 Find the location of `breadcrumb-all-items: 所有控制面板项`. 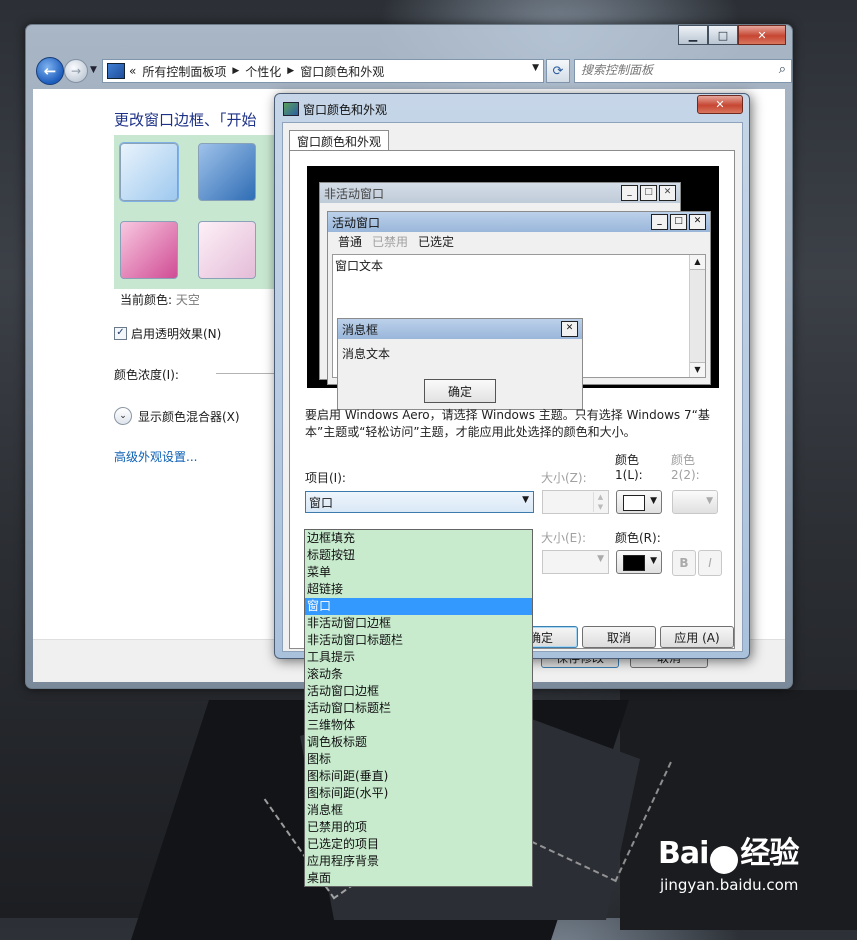

breadcrumb-all-items: 所有控制面板项 is located at coordinates (184, 71).